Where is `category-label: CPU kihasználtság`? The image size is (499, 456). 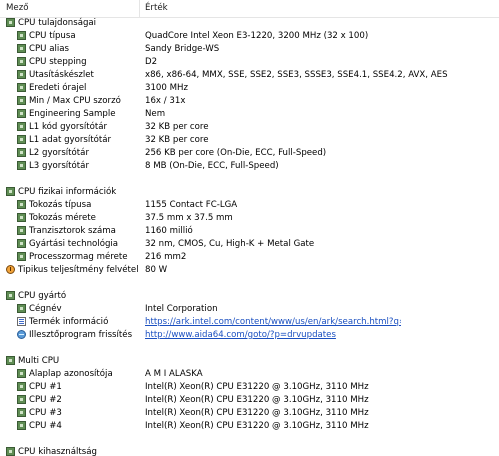 category-label: CPU kihasználtság is located at coordinates (57, 451).